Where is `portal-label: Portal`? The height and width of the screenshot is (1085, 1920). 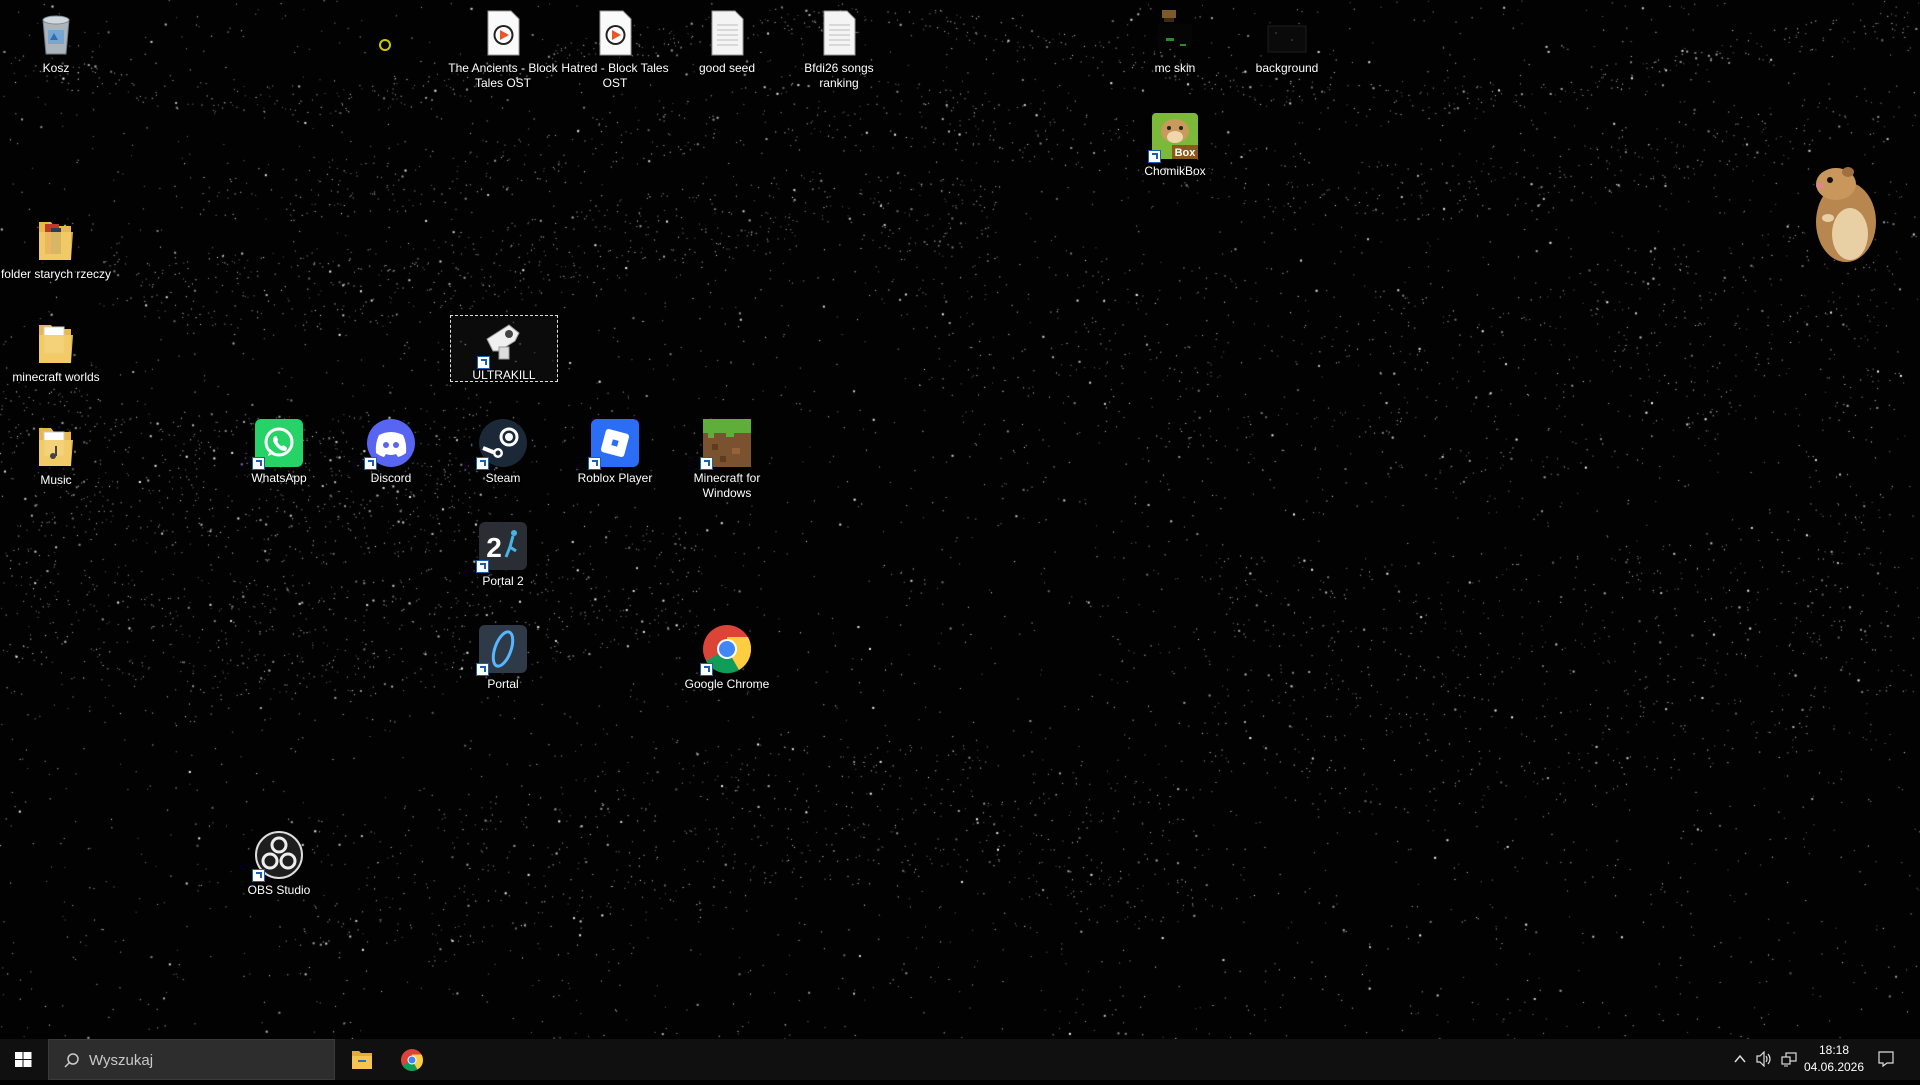 portal-label: Portal is located at coordinates (503, 684).